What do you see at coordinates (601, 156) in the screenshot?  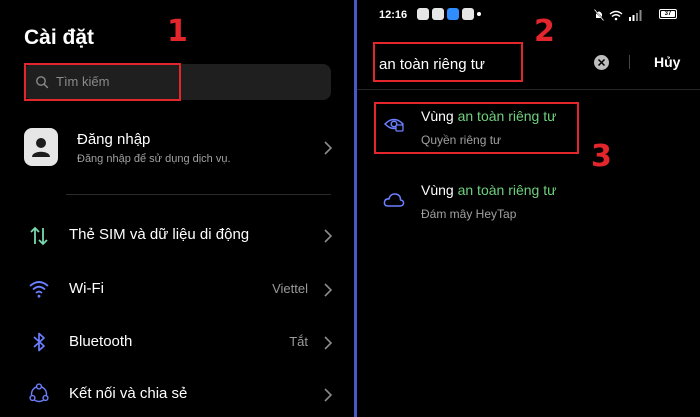 I see `step-3-label: 3` at bounding box center [601, 156].